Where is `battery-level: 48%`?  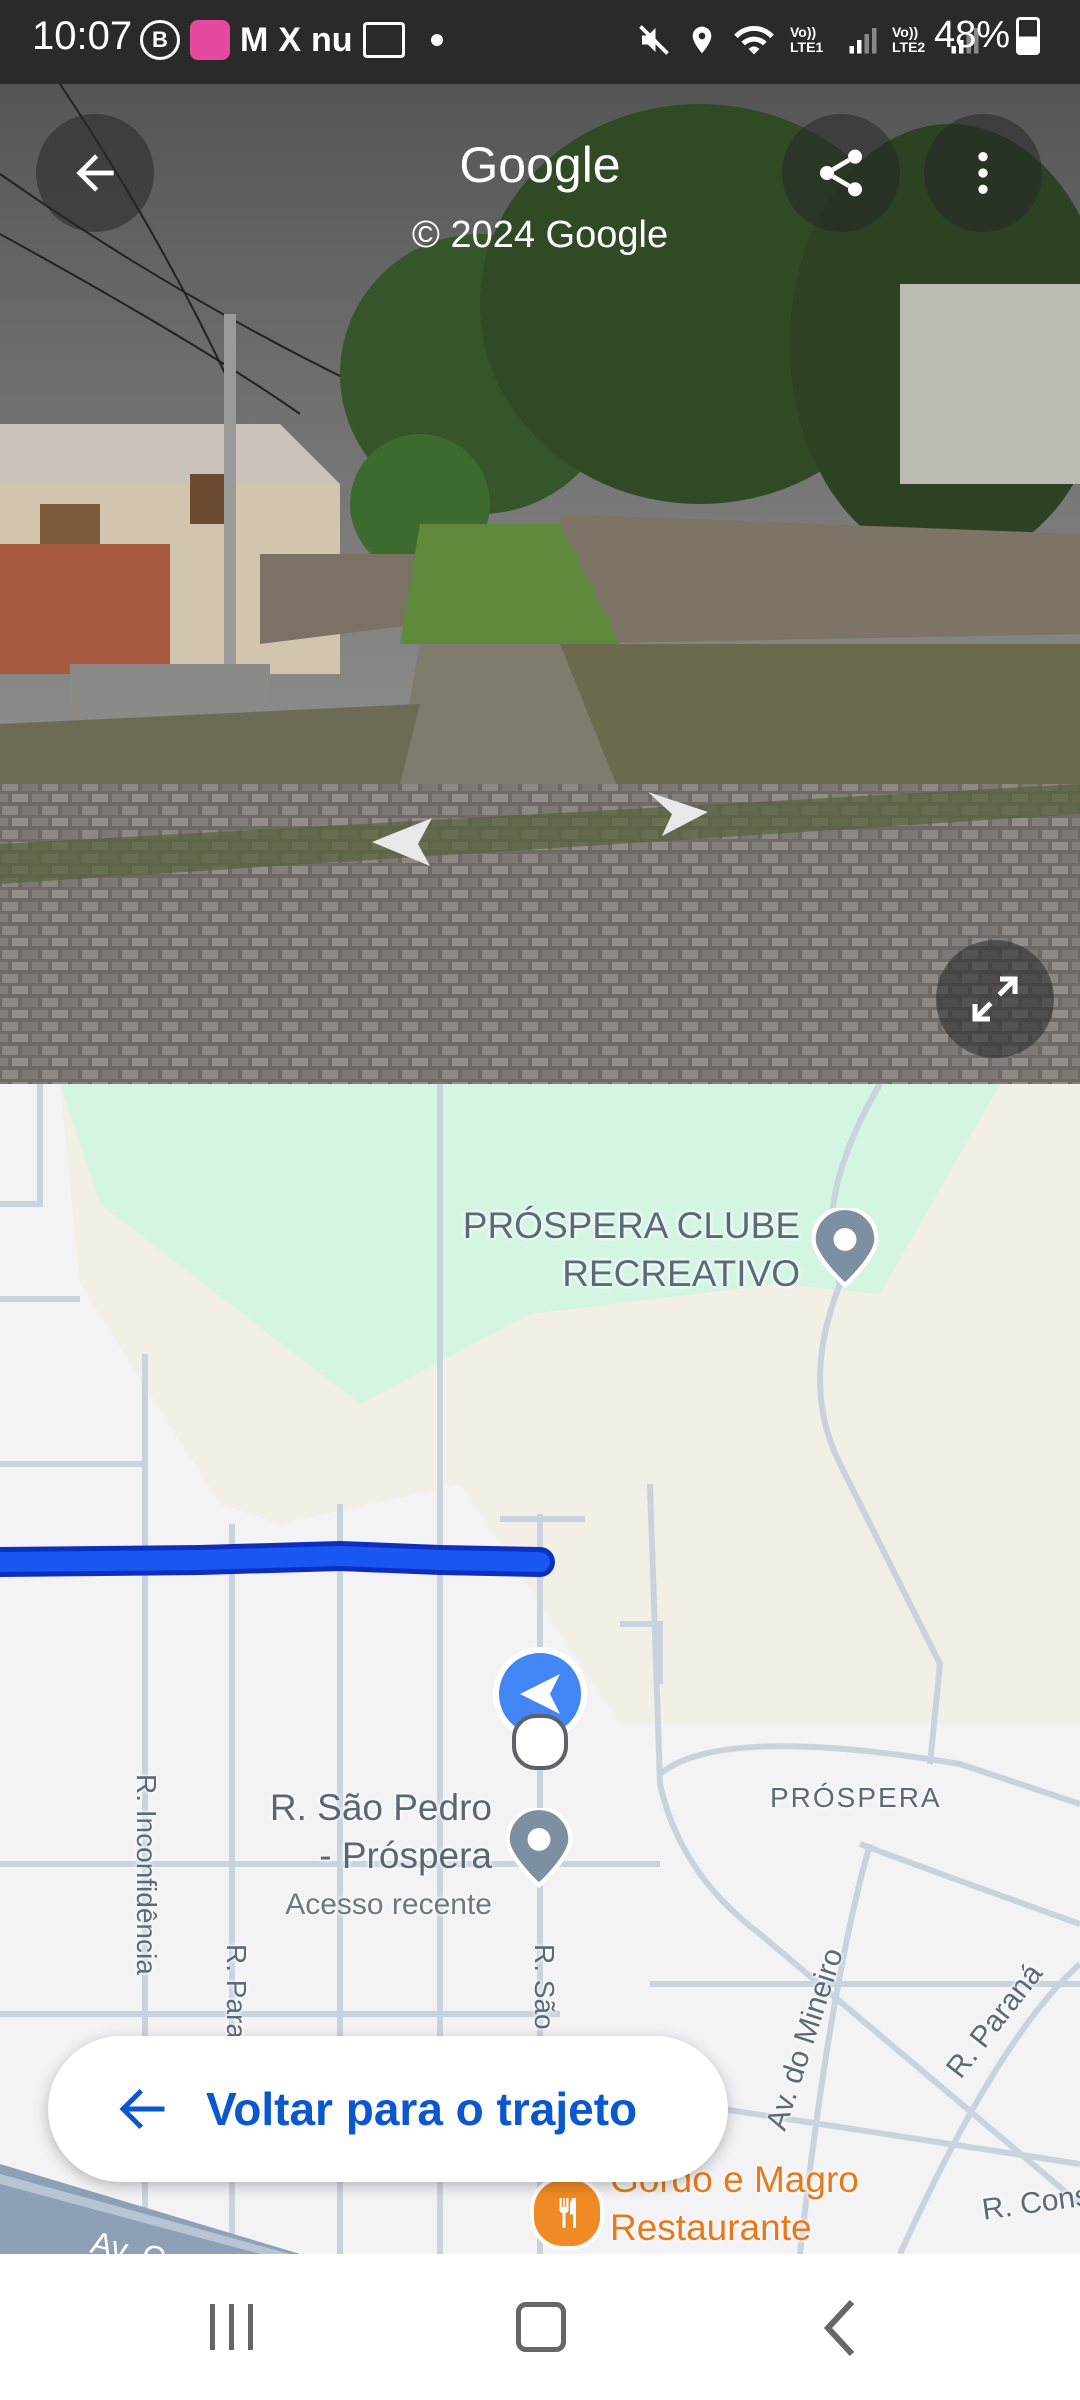
battery-level: 48% is located at coordinates (971, 35).